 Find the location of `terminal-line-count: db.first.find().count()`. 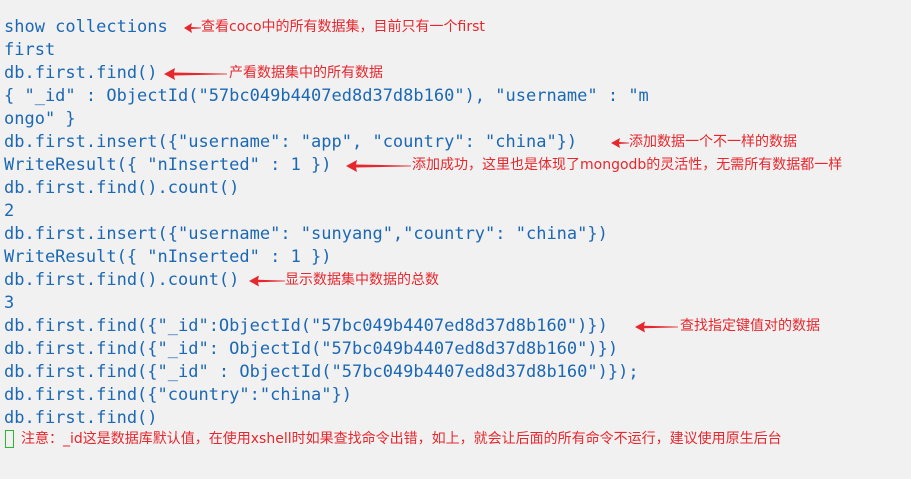

terminal-line-count: db.first.find().count() is located at coordinates (122, 188).